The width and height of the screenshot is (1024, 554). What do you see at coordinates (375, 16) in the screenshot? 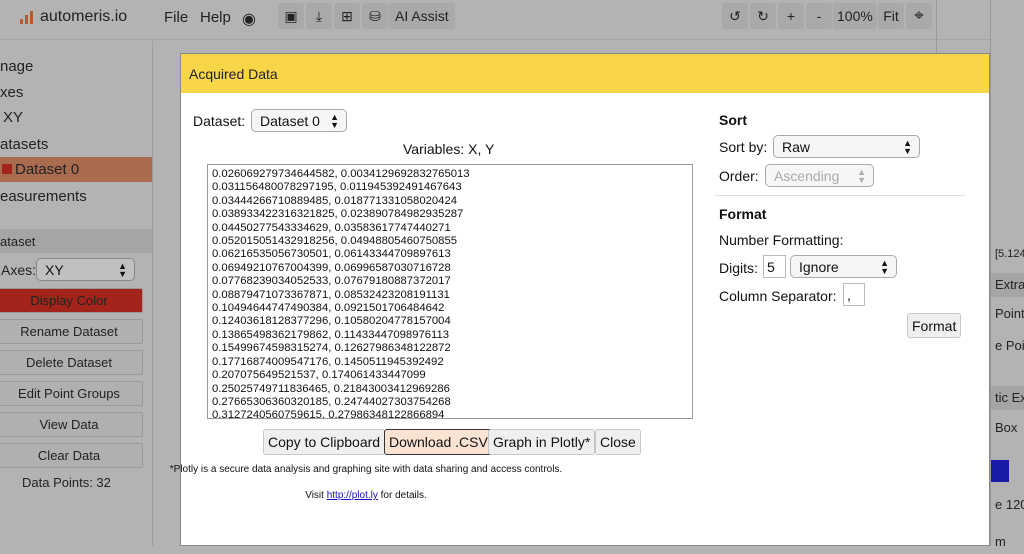
I see `database-icon: ⛁` at bounding box center [375, 16].